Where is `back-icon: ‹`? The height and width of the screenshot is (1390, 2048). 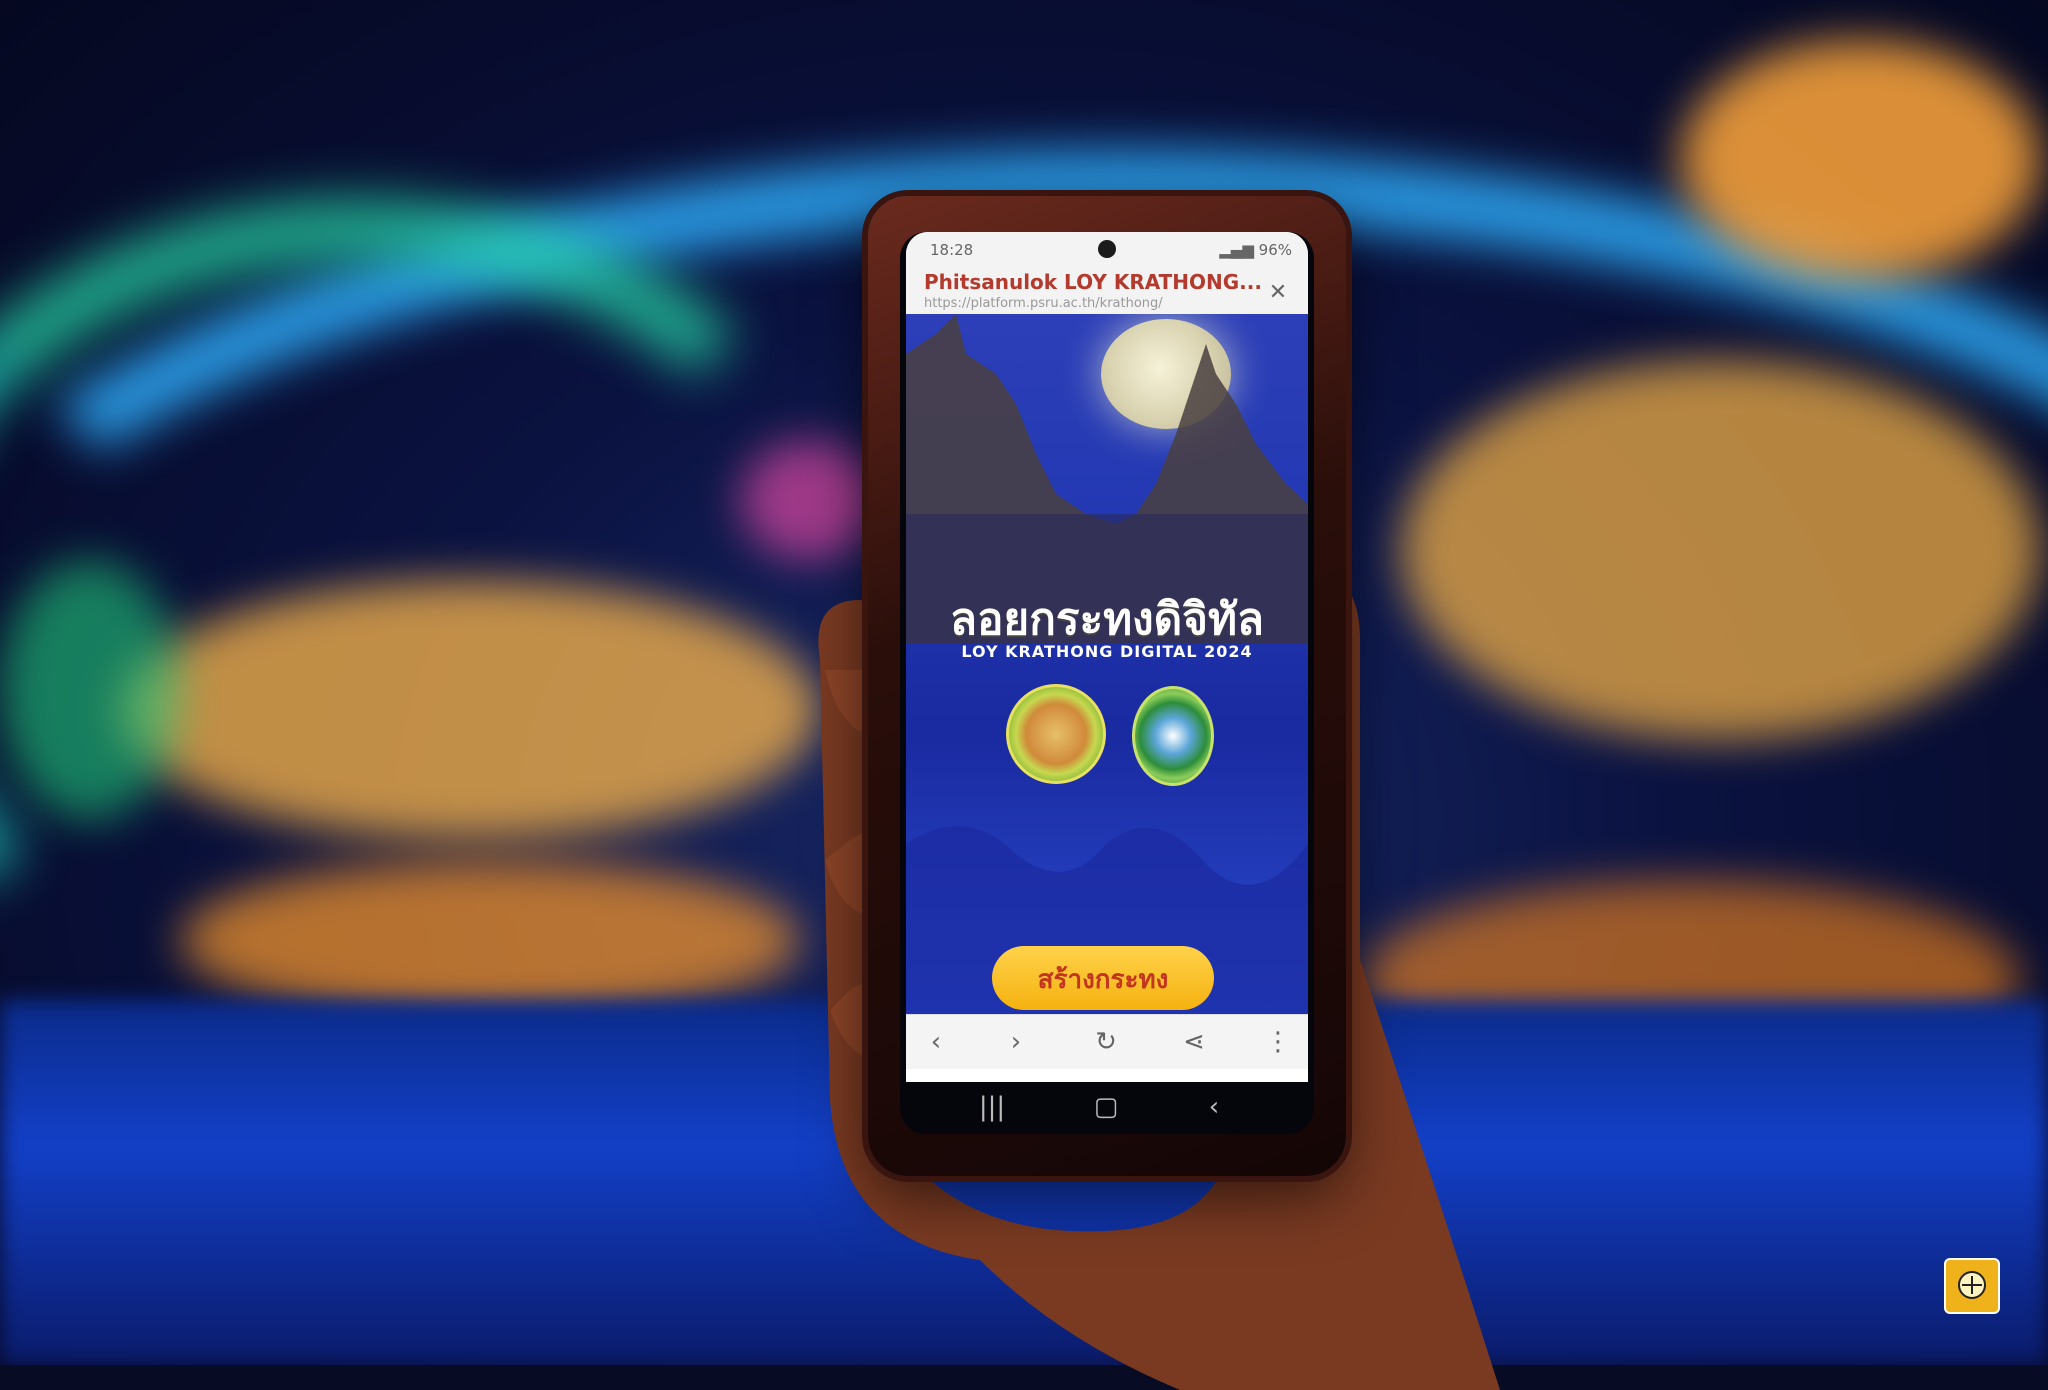
back-icon: ‹ is located at coordinates (1214, 1107).